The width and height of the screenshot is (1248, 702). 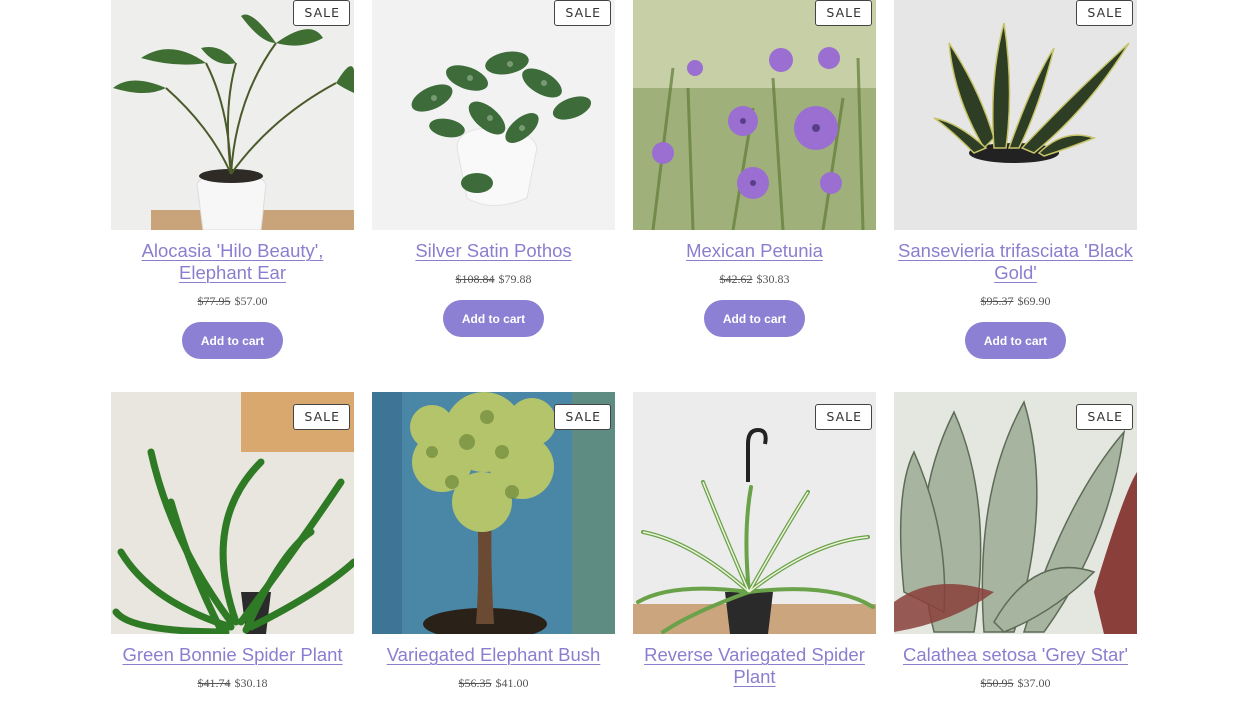 I want to click on sale-price: $79.88, so click(x=515, y=279).